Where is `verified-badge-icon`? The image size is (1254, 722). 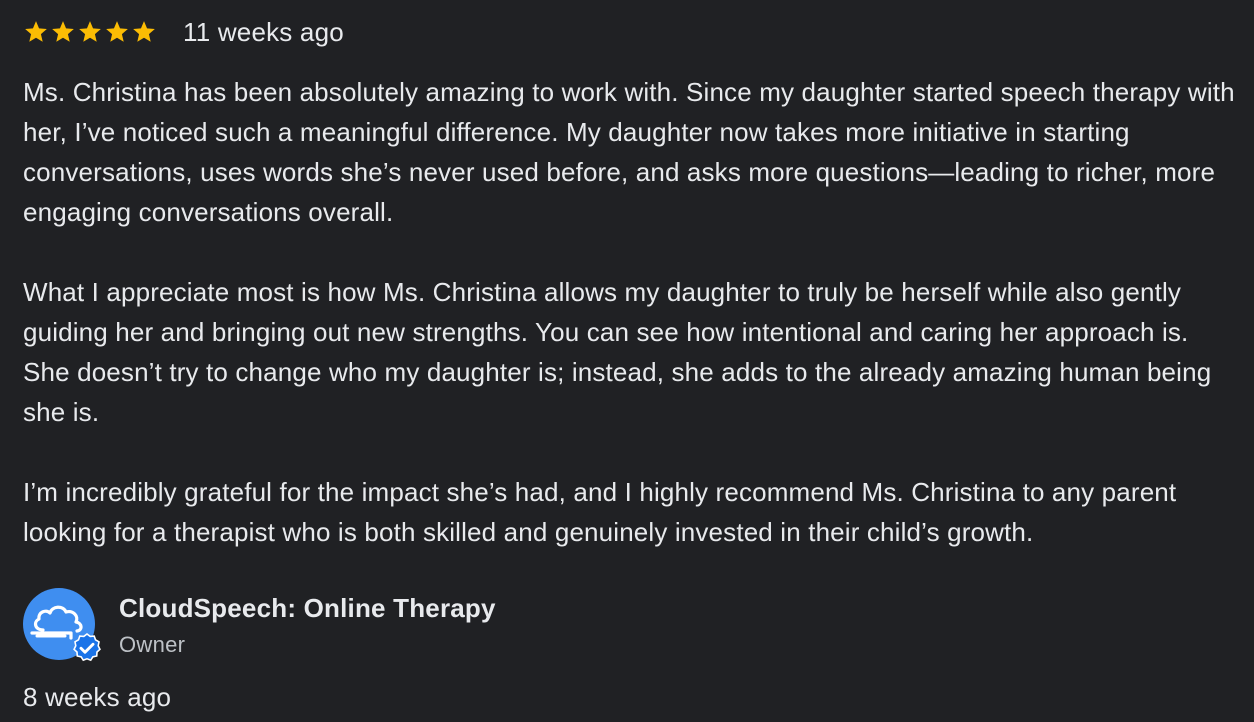 verified-badge-icon is located at coordinates (87, 647).